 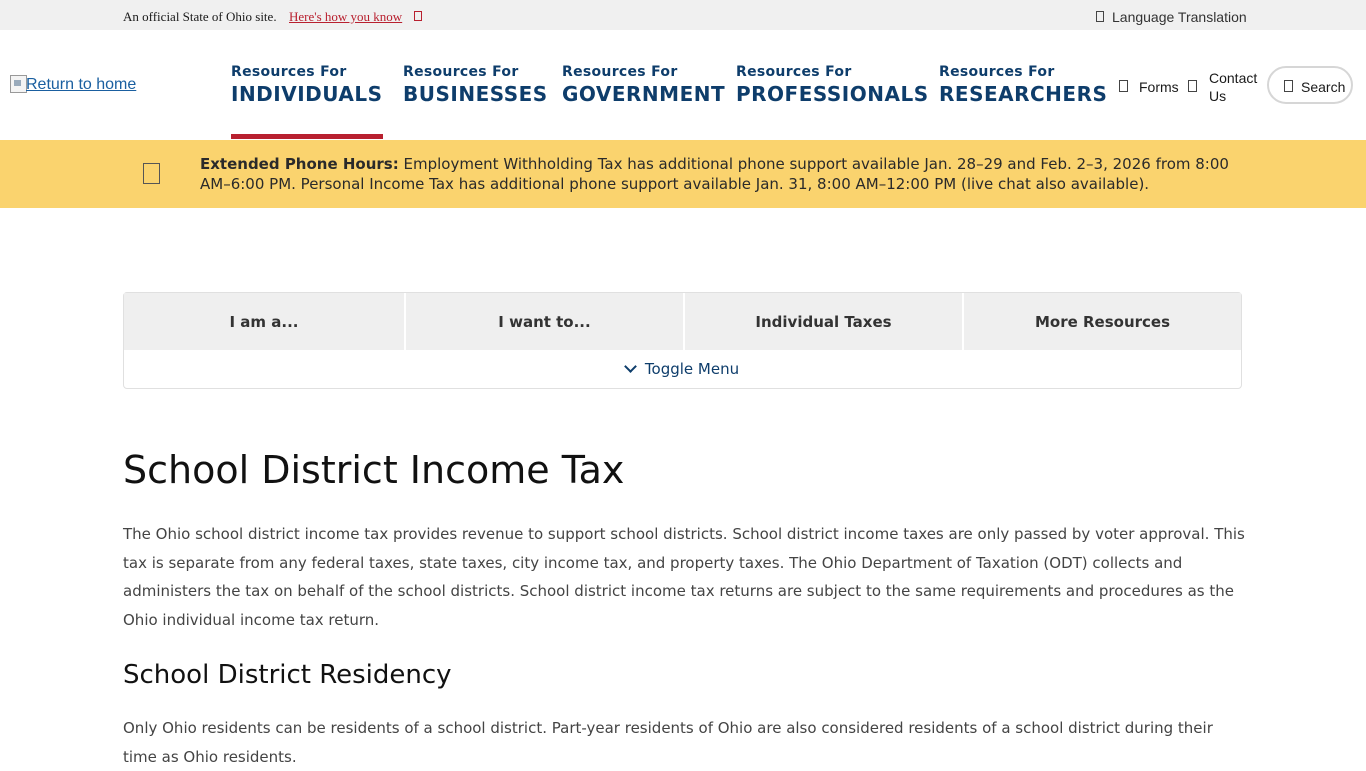 I want to click on alert-icon, so click(x=151, y=173).